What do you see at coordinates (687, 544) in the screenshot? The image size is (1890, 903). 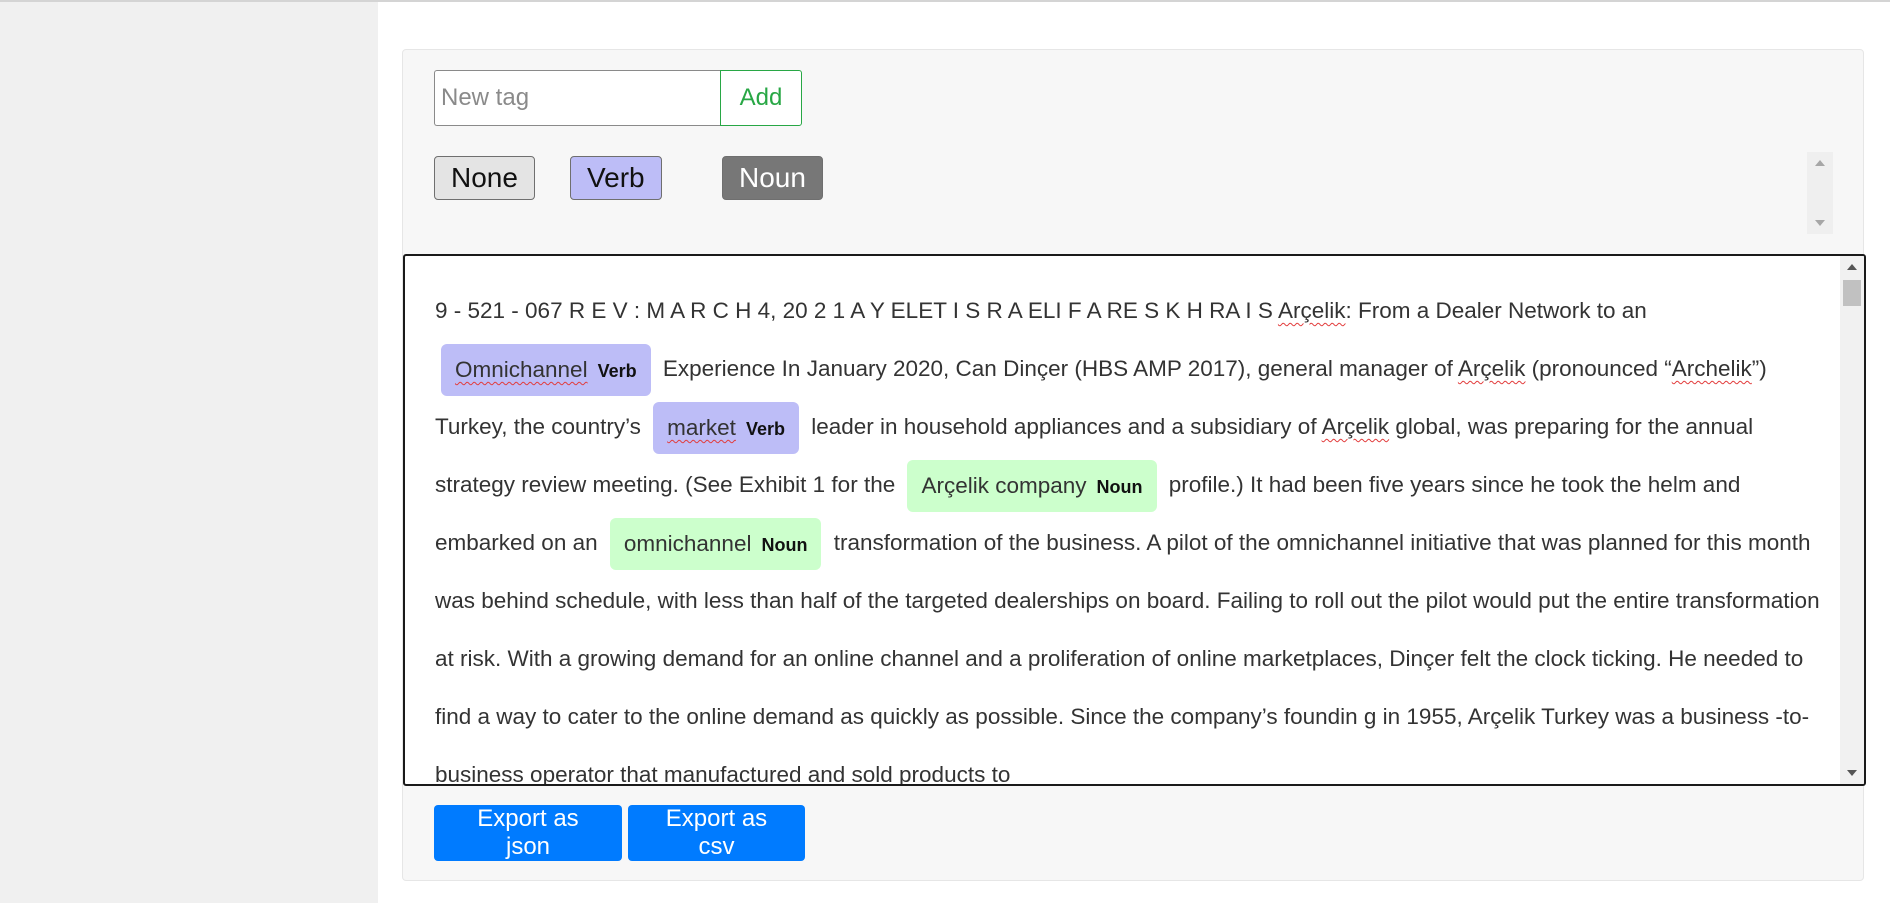 I see `entity-text: omnichannel` at bounding box center [687, 544].